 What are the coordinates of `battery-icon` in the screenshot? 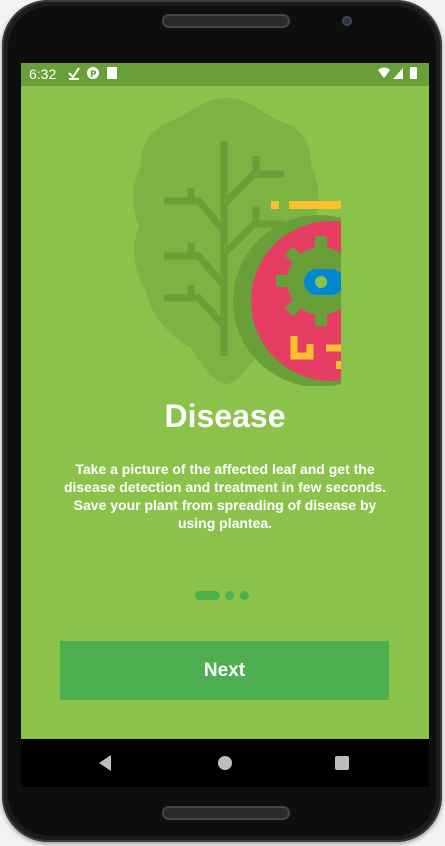 It's located at (413, 73).